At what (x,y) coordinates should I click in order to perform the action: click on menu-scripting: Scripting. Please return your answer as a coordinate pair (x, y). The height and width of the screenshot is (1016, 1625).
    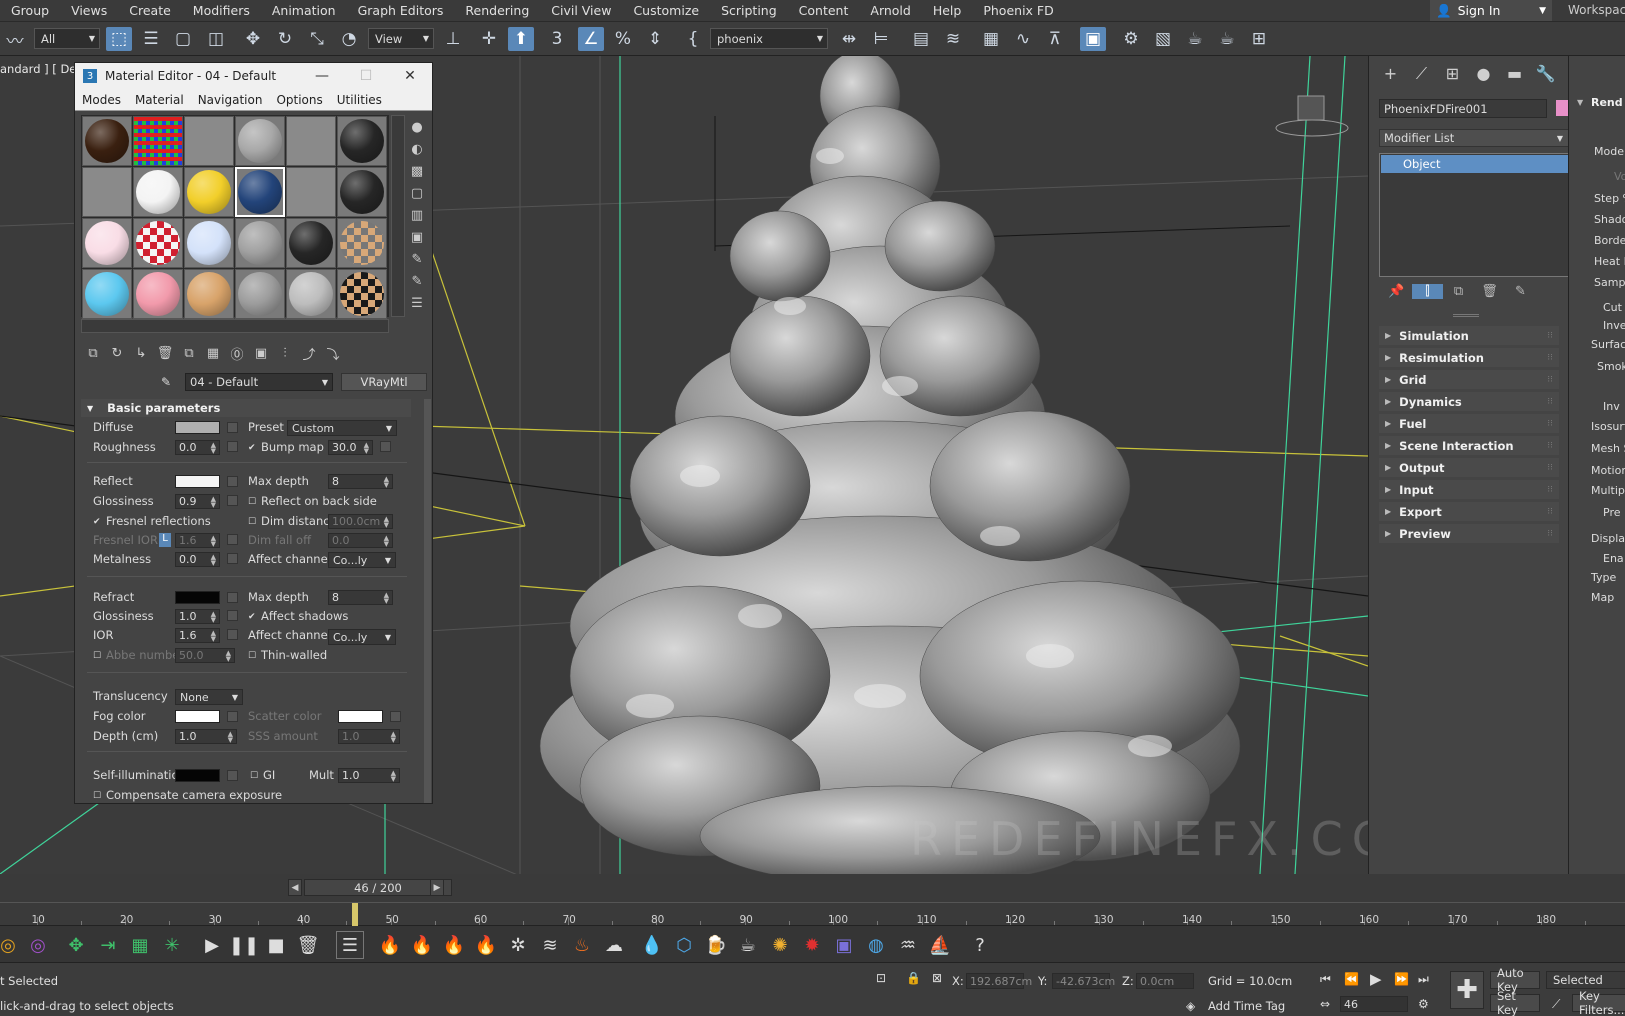
    Looking at the image, I should click on (749, 10).